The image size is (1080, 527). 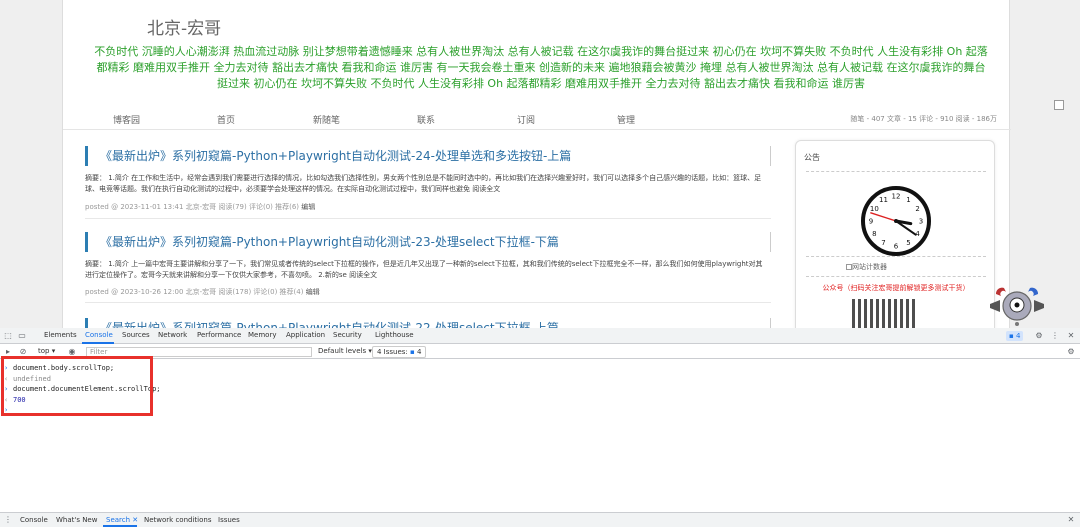 I want to click on messages-count: 4, so click(x=1018, y=336).